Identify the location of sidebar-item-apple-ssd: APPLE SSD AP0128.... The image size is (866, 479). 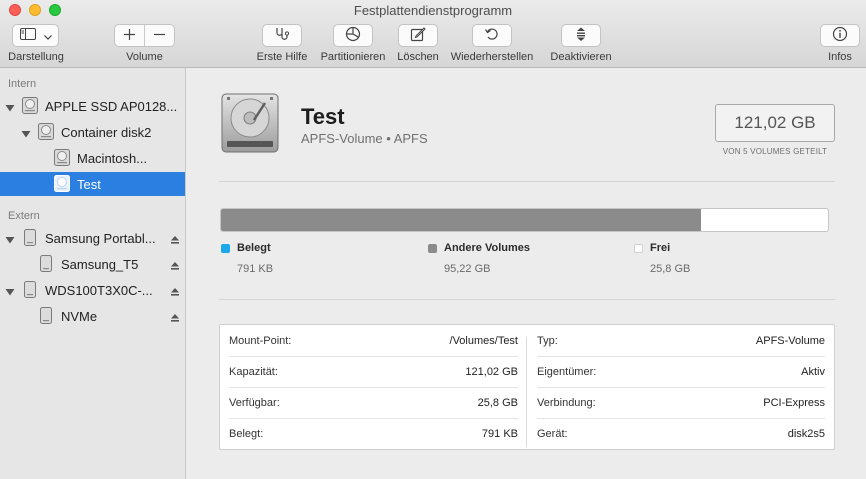
(92, 106).